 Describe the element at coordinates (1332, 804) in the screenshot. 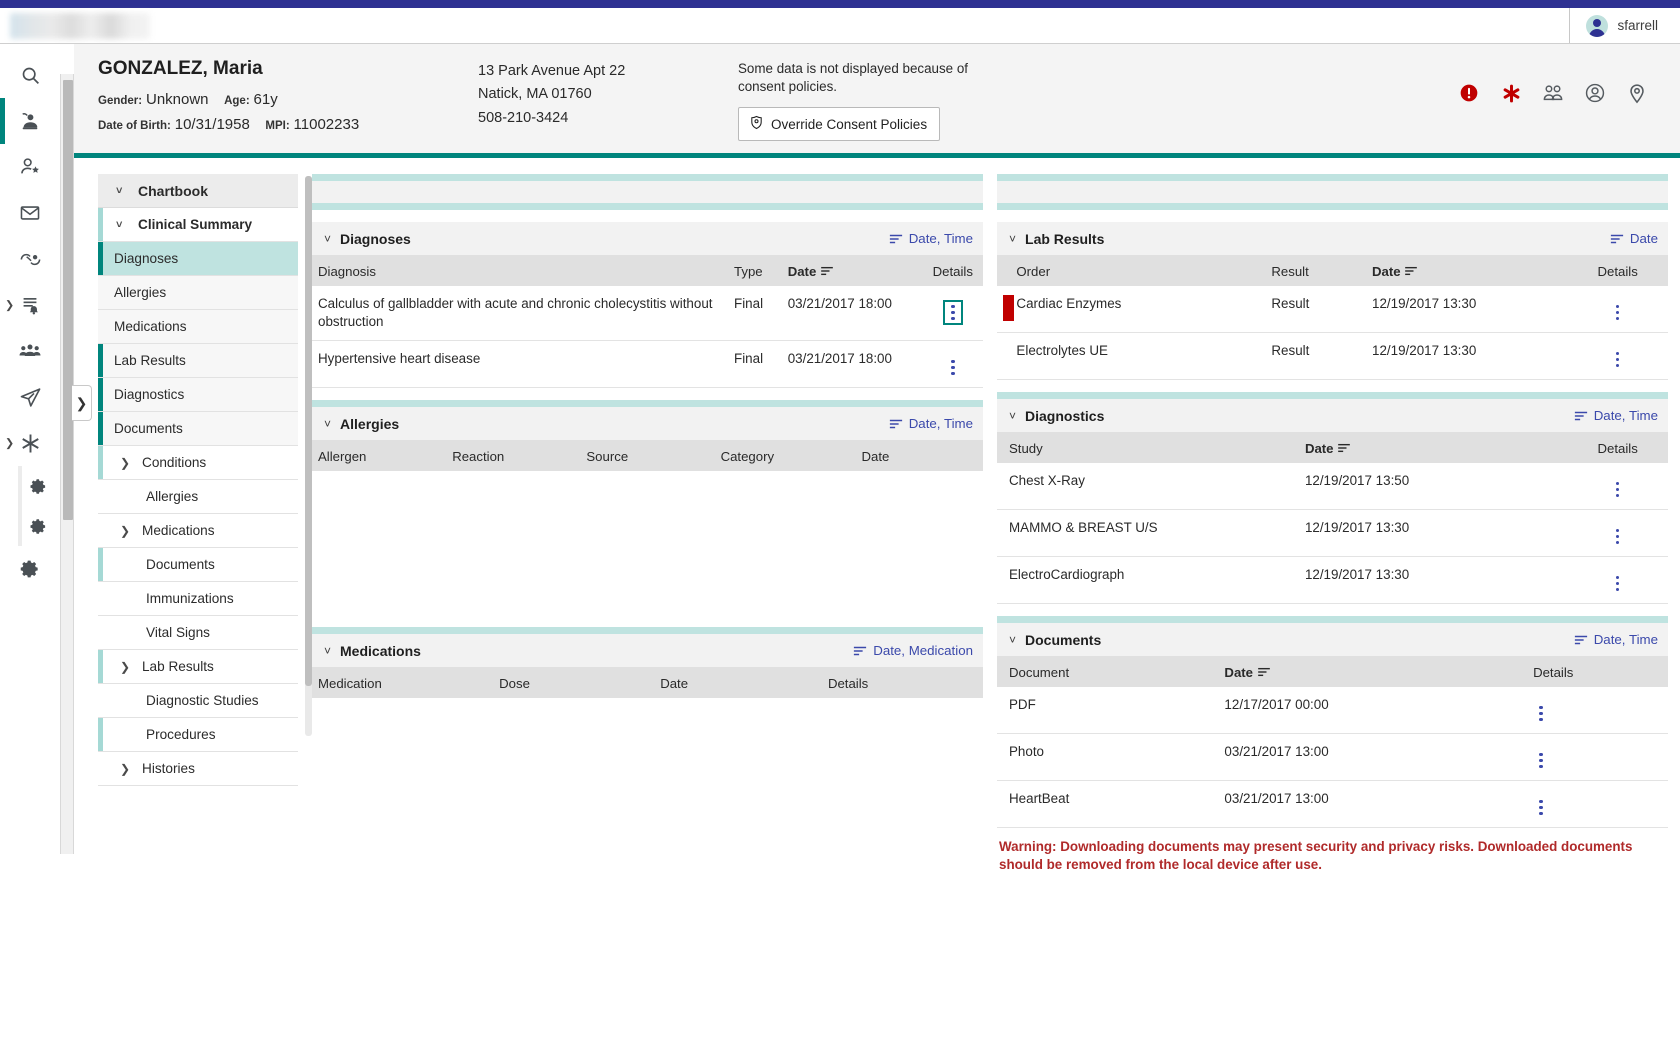

I see `table-row: HeartBeat 03/21/2017 13:00` at that location.